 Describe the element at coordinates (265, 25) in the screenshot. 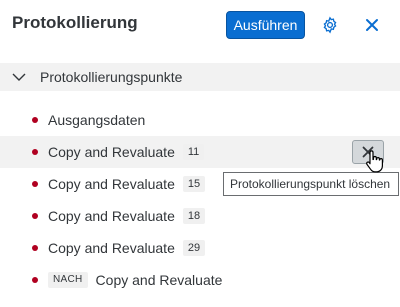

I see `run-button: Ausführen` at that location.